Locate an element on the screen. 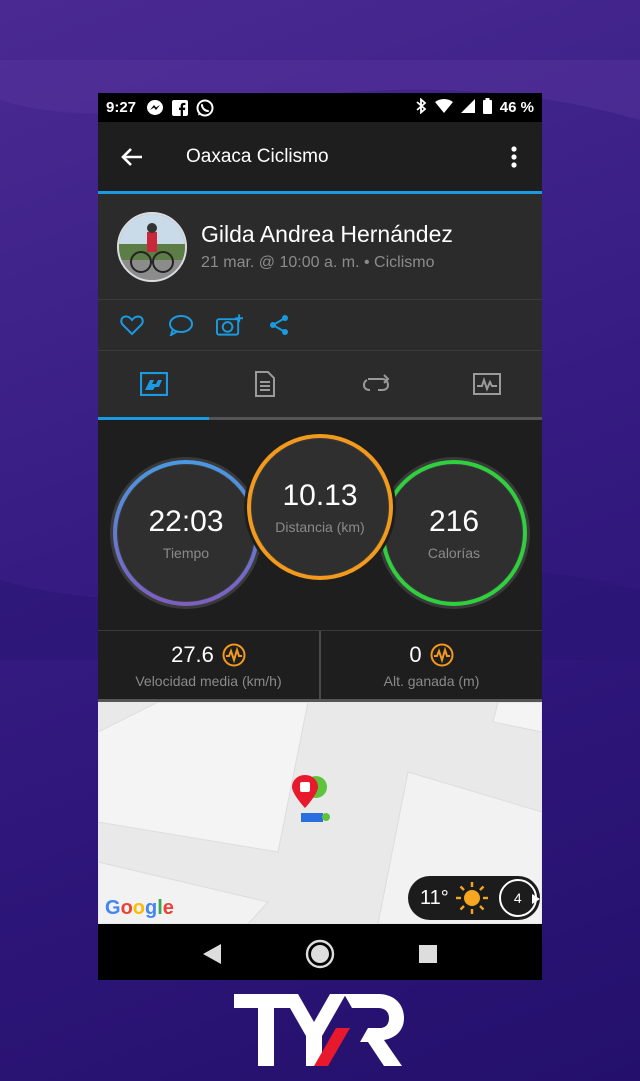 The height and width of the screenshot is (1081, 640). signal-icon is located at coordinates (467, 107).